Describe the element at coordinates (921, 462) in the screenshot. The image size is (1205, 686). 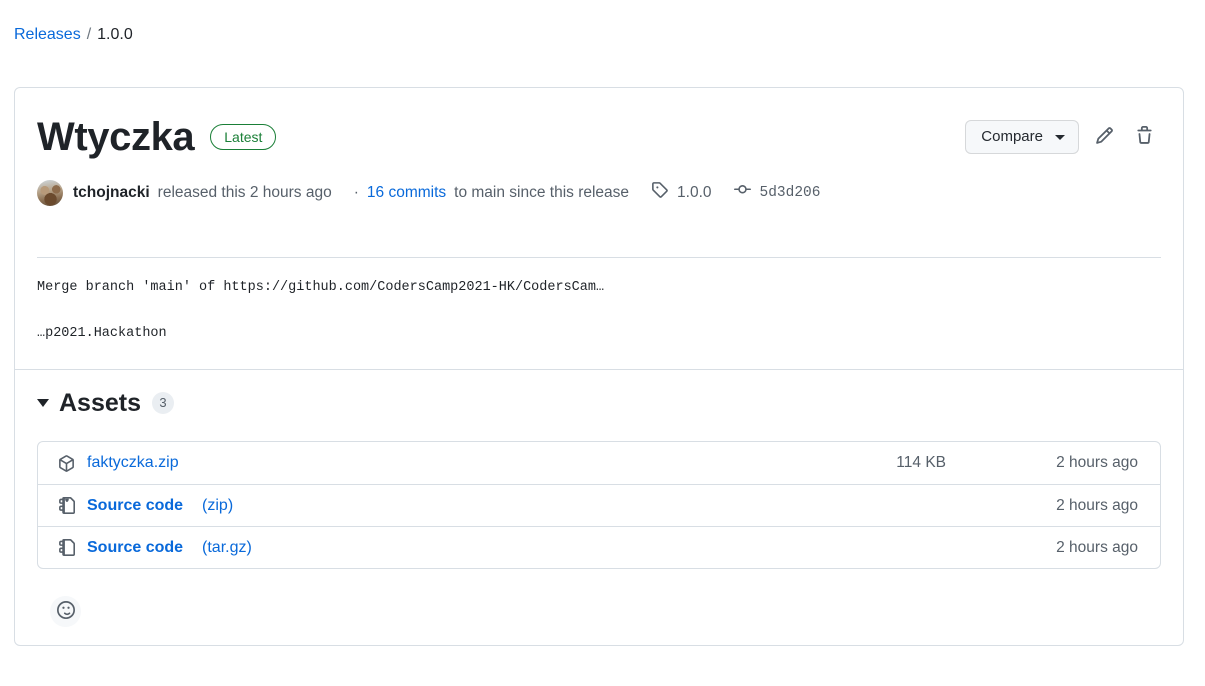
I see `asset-size: 114 KB` at that location.